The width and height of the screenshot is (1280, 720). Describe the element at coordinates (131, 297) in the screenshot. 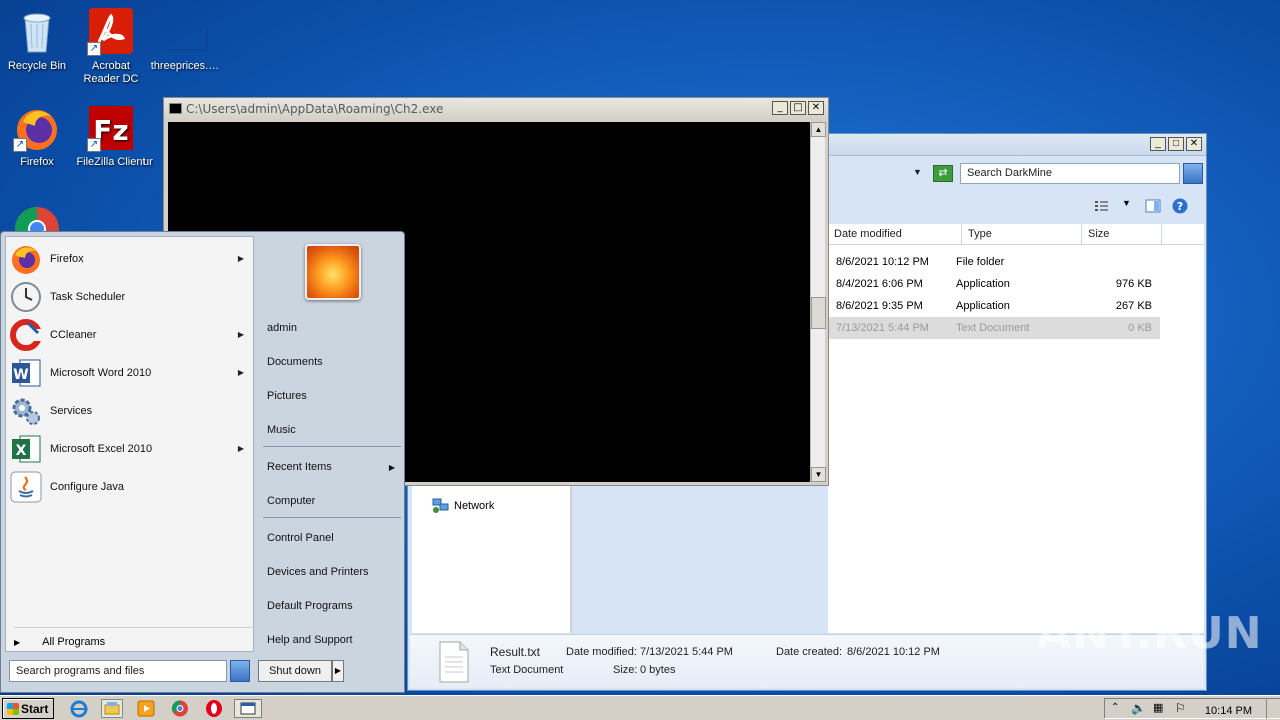

I see `program-task-scheduler: Task Scheduler` at that location.